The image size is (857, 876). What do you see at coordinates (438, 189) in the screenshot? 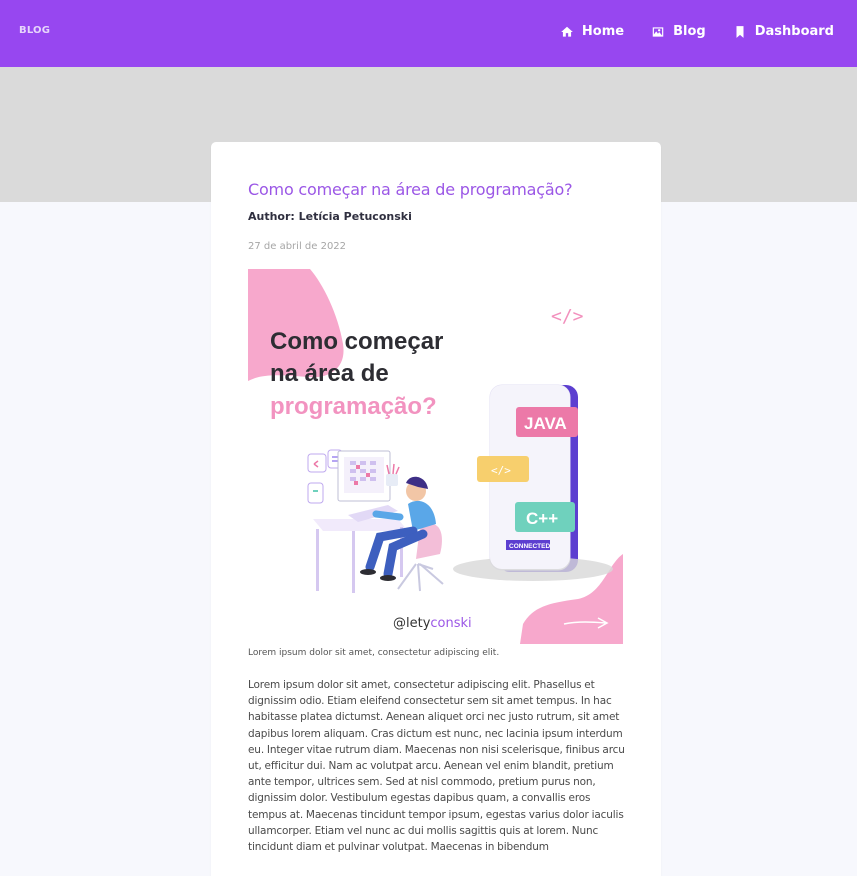
I see `post-title: Como começar na área de programação?` at bounding box center [438, 189].